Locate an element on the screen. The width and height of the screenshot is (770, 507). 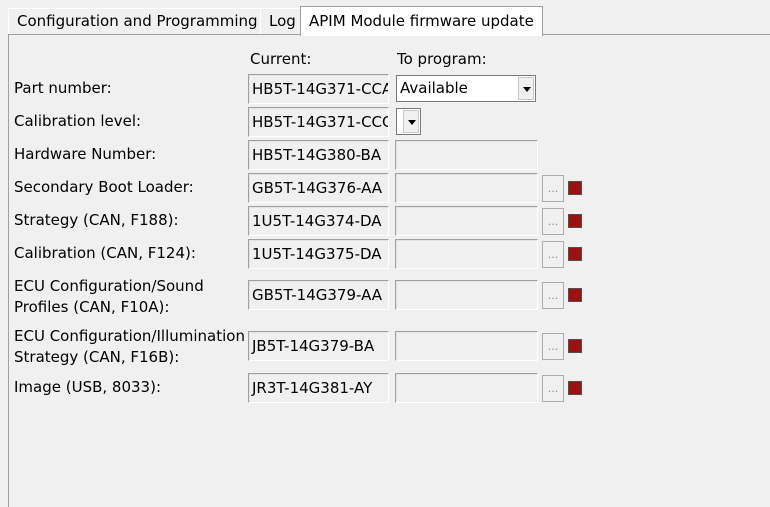
calibration-level-to-program-select is located at coordinates (408, 121).